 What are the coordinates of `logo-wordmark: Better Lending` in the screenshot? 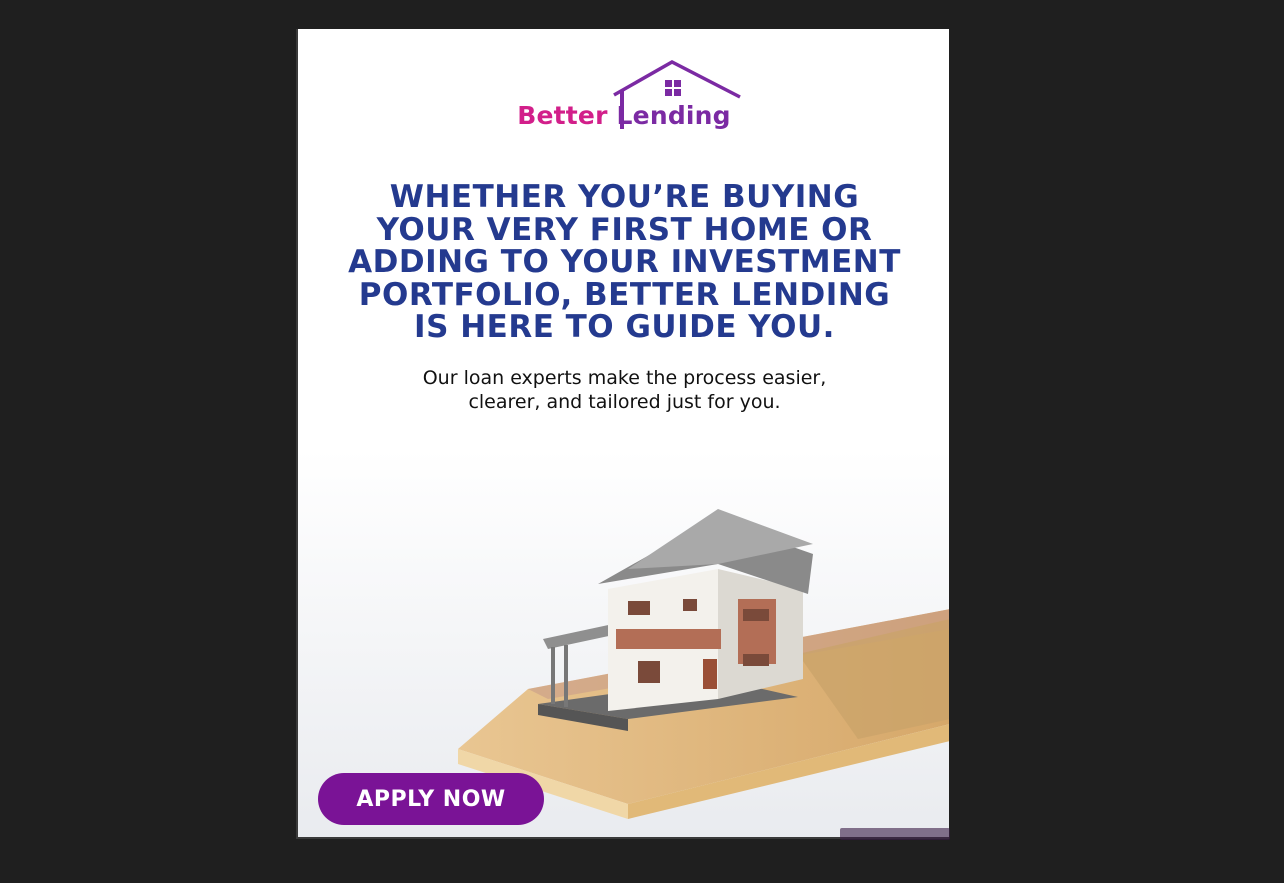 It's located at (624, 115).